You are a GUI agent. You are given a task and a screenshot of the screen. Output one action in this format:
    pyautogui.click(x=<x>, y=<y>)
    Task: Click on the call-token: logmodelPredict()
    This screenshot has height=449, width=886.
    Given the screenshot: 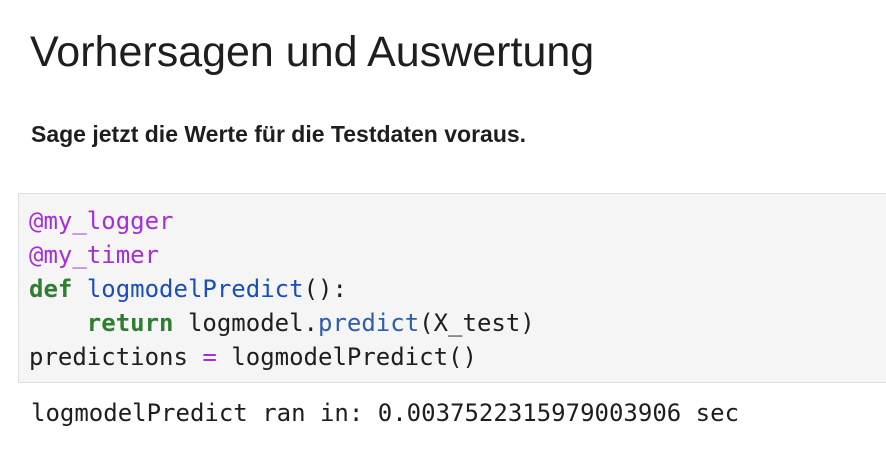 What is the action you would take?
    pyautogui.click(x=346, y=357)
    